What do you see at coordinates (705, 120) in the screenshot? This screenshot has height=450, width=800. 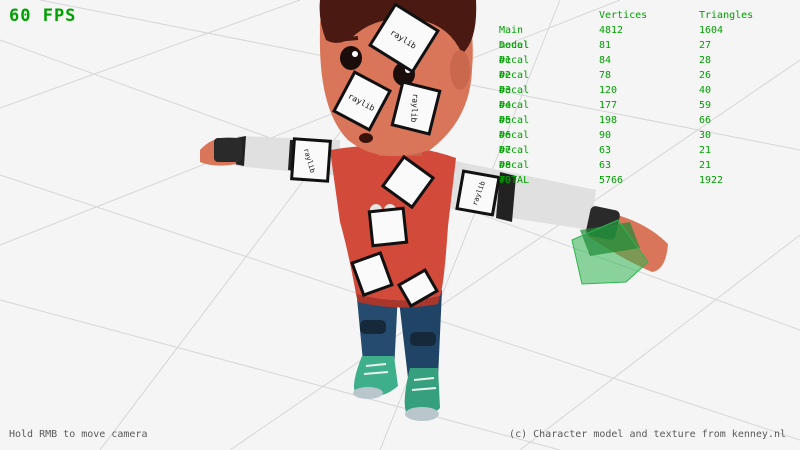 I see `stats-row-triangles: 66` at bounding box center [705, 120].